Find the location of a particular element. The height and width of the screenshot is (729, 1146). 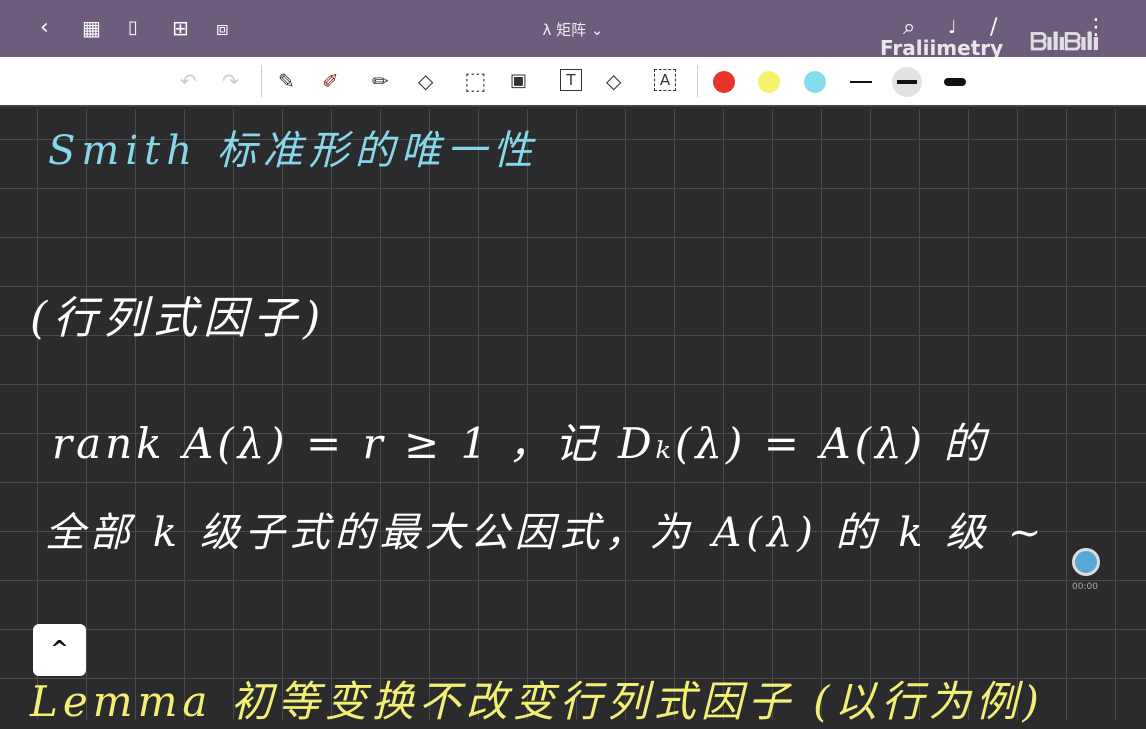

highlighter-tool-icon: ✐ is located at coordinates (330, 81).